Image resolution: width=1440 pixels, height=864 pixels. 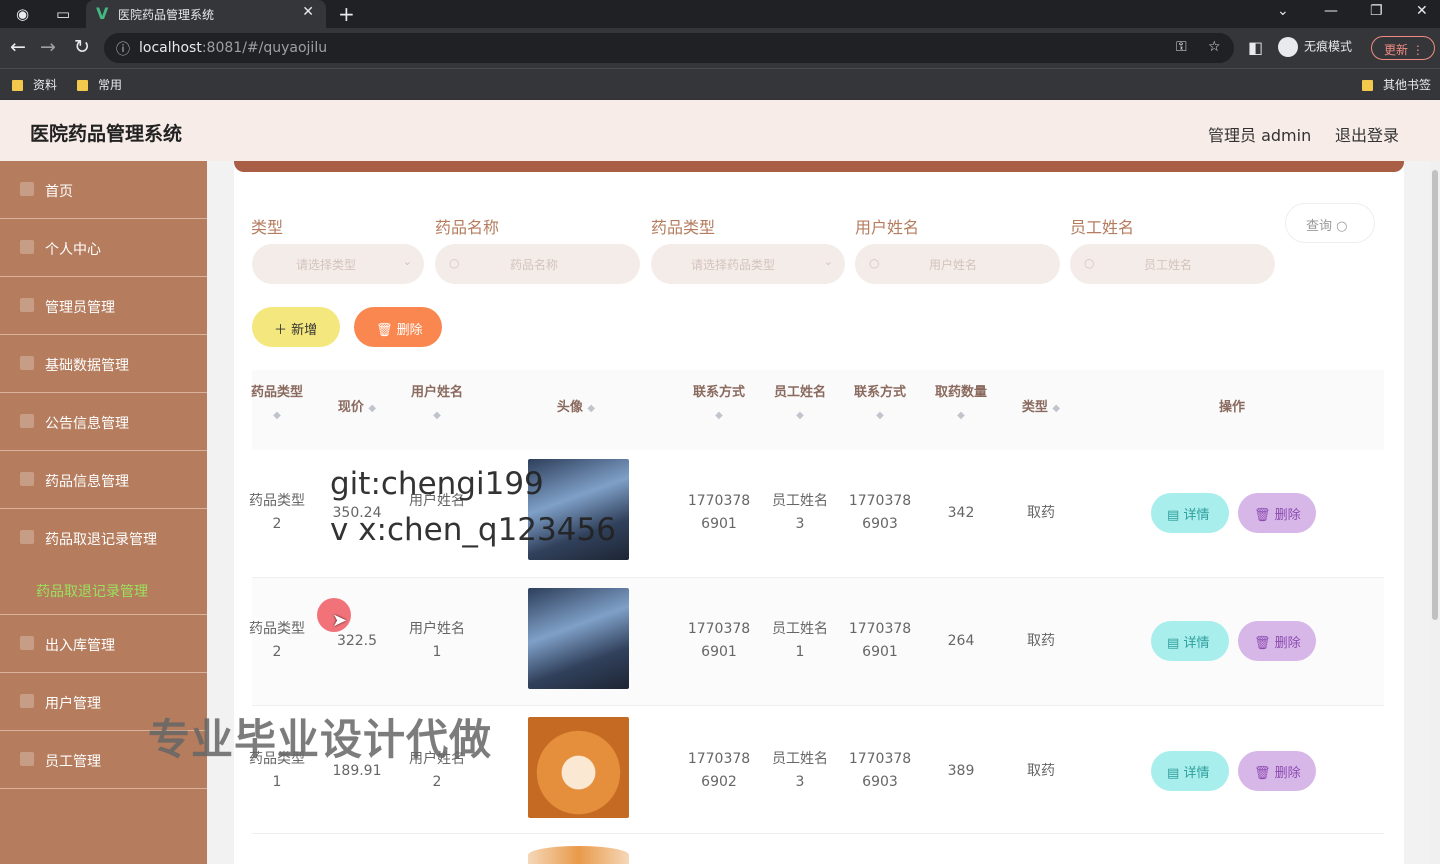 I want to click on mouse-cursor-icon: ➤, so click(x=340, y=620).